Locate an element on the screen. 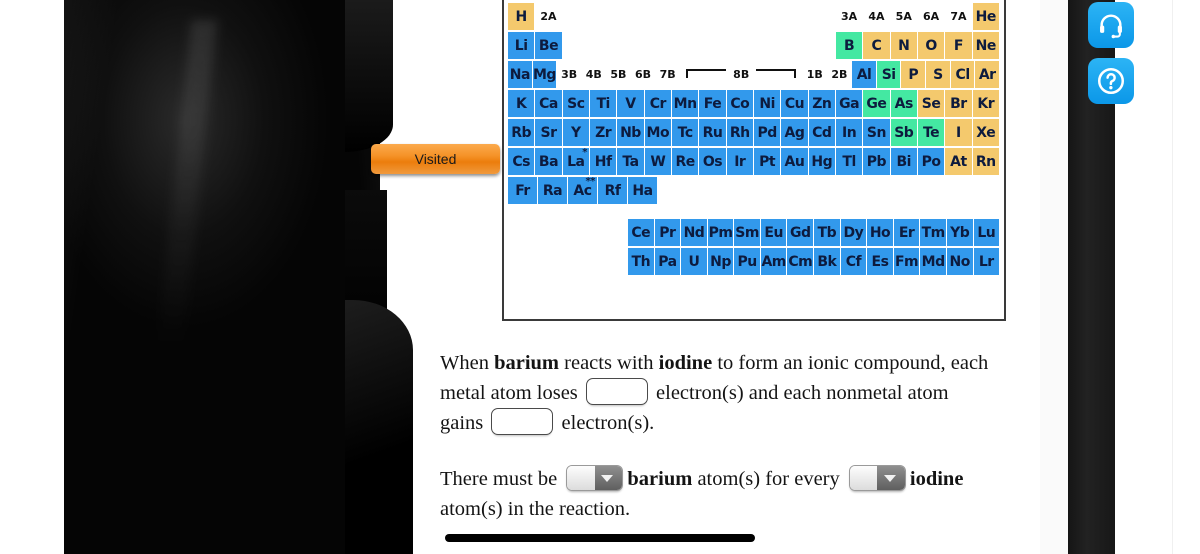  element-cell: Pd is located at coordinates (767, 132).